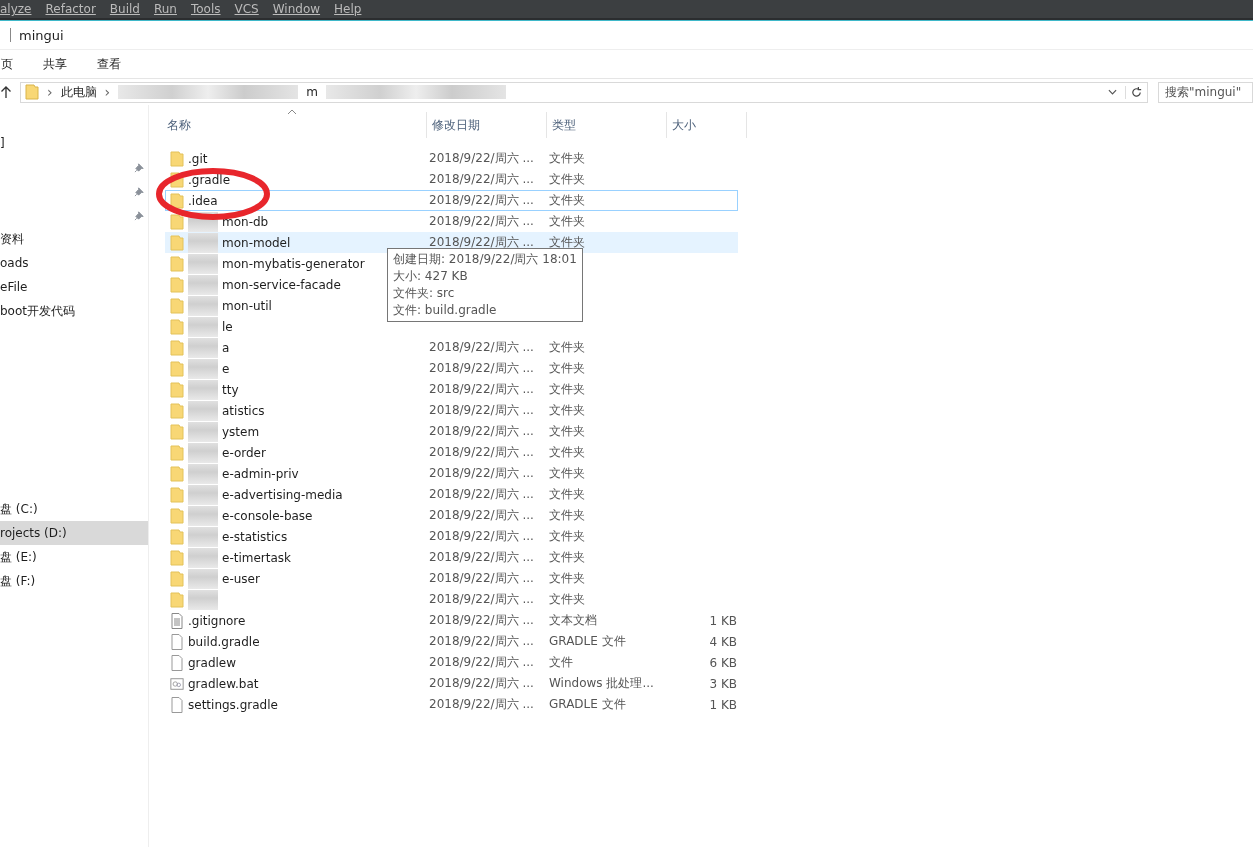  I want to click on tooltip-line: 创建日期: 2018/9/22/周六 18:01, so click(485, 259).